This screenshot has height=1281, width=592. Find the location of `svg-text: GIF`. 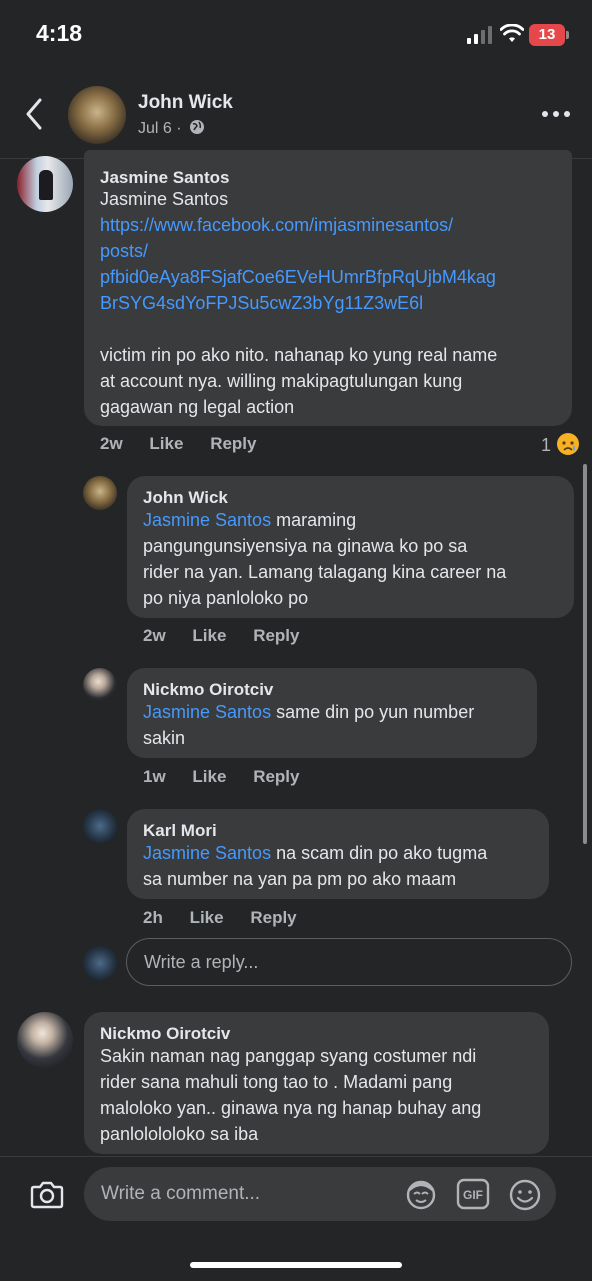

svg-text: GIF is located at coordinates (473, 1195).